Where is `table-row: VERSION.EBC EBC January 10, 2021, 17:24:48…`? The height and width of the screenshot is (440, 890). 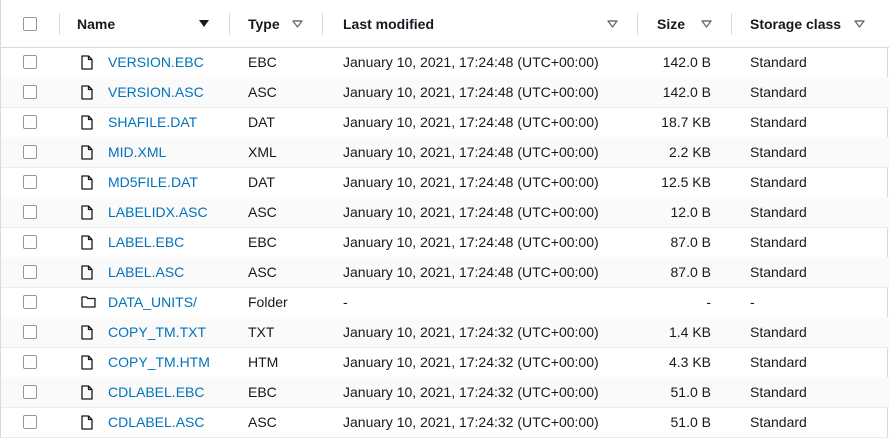
table-row: VERSION.EBC EBC January 10, 2021, 17:24:48… is located at coordinates (445, 62).